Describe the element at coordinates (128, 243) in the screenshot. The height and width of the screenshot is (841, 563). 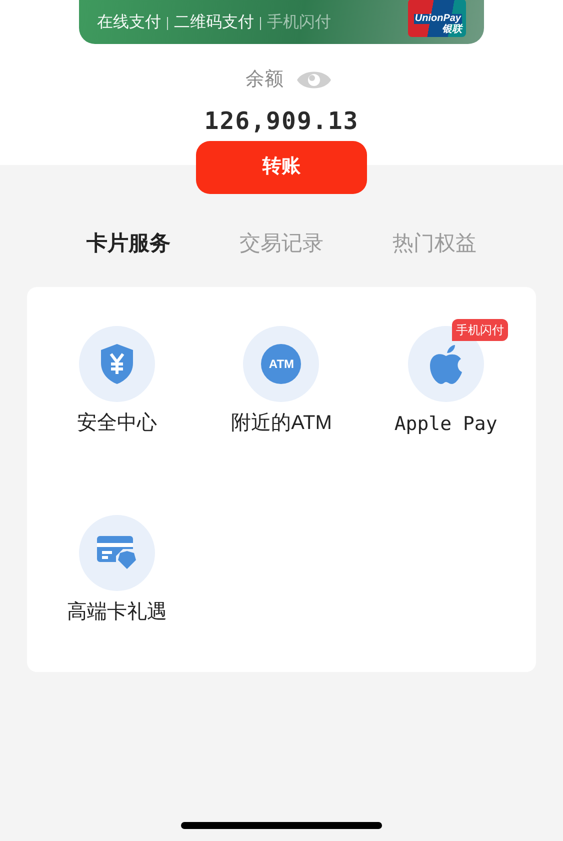
I see `tab: 卡片服务` at that location.